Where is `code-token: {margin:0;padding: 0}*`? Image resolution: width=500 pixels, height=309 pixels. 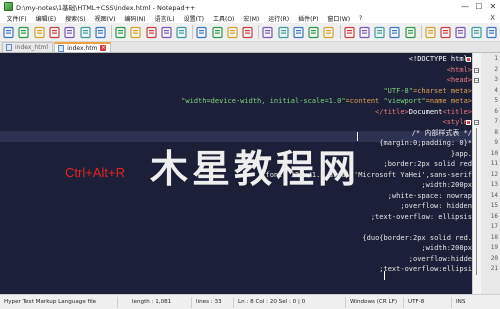
code-token: {margin:0;padding: 0}* is located at coordinates (425, 143).